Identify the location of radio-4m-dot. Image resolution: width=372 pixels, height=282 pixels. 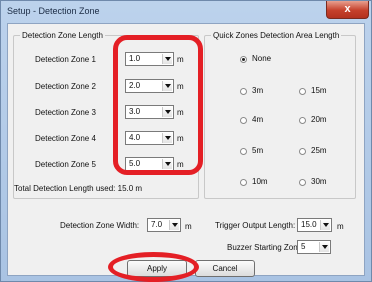
(243, 120).